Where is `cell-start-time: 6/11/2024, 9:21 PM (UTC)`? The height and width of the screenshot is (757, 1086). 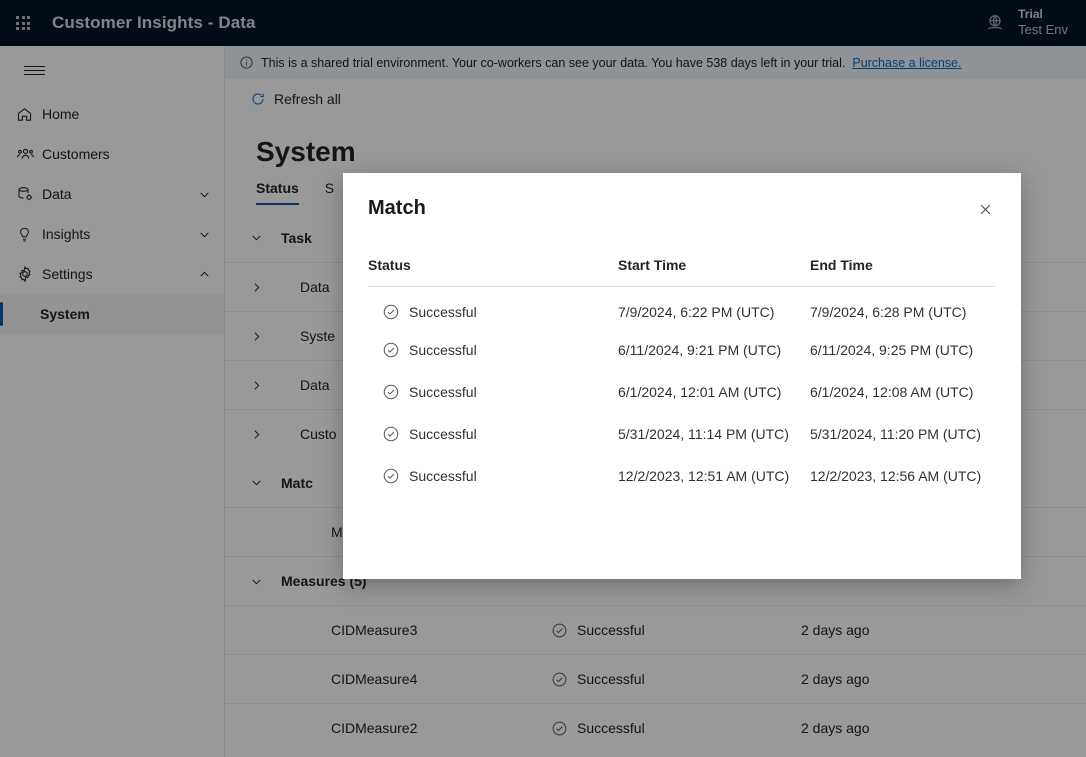
cell-start-time: 6/11/2024, 9:21 PM (UTC) is located at coordinates (700, 349).